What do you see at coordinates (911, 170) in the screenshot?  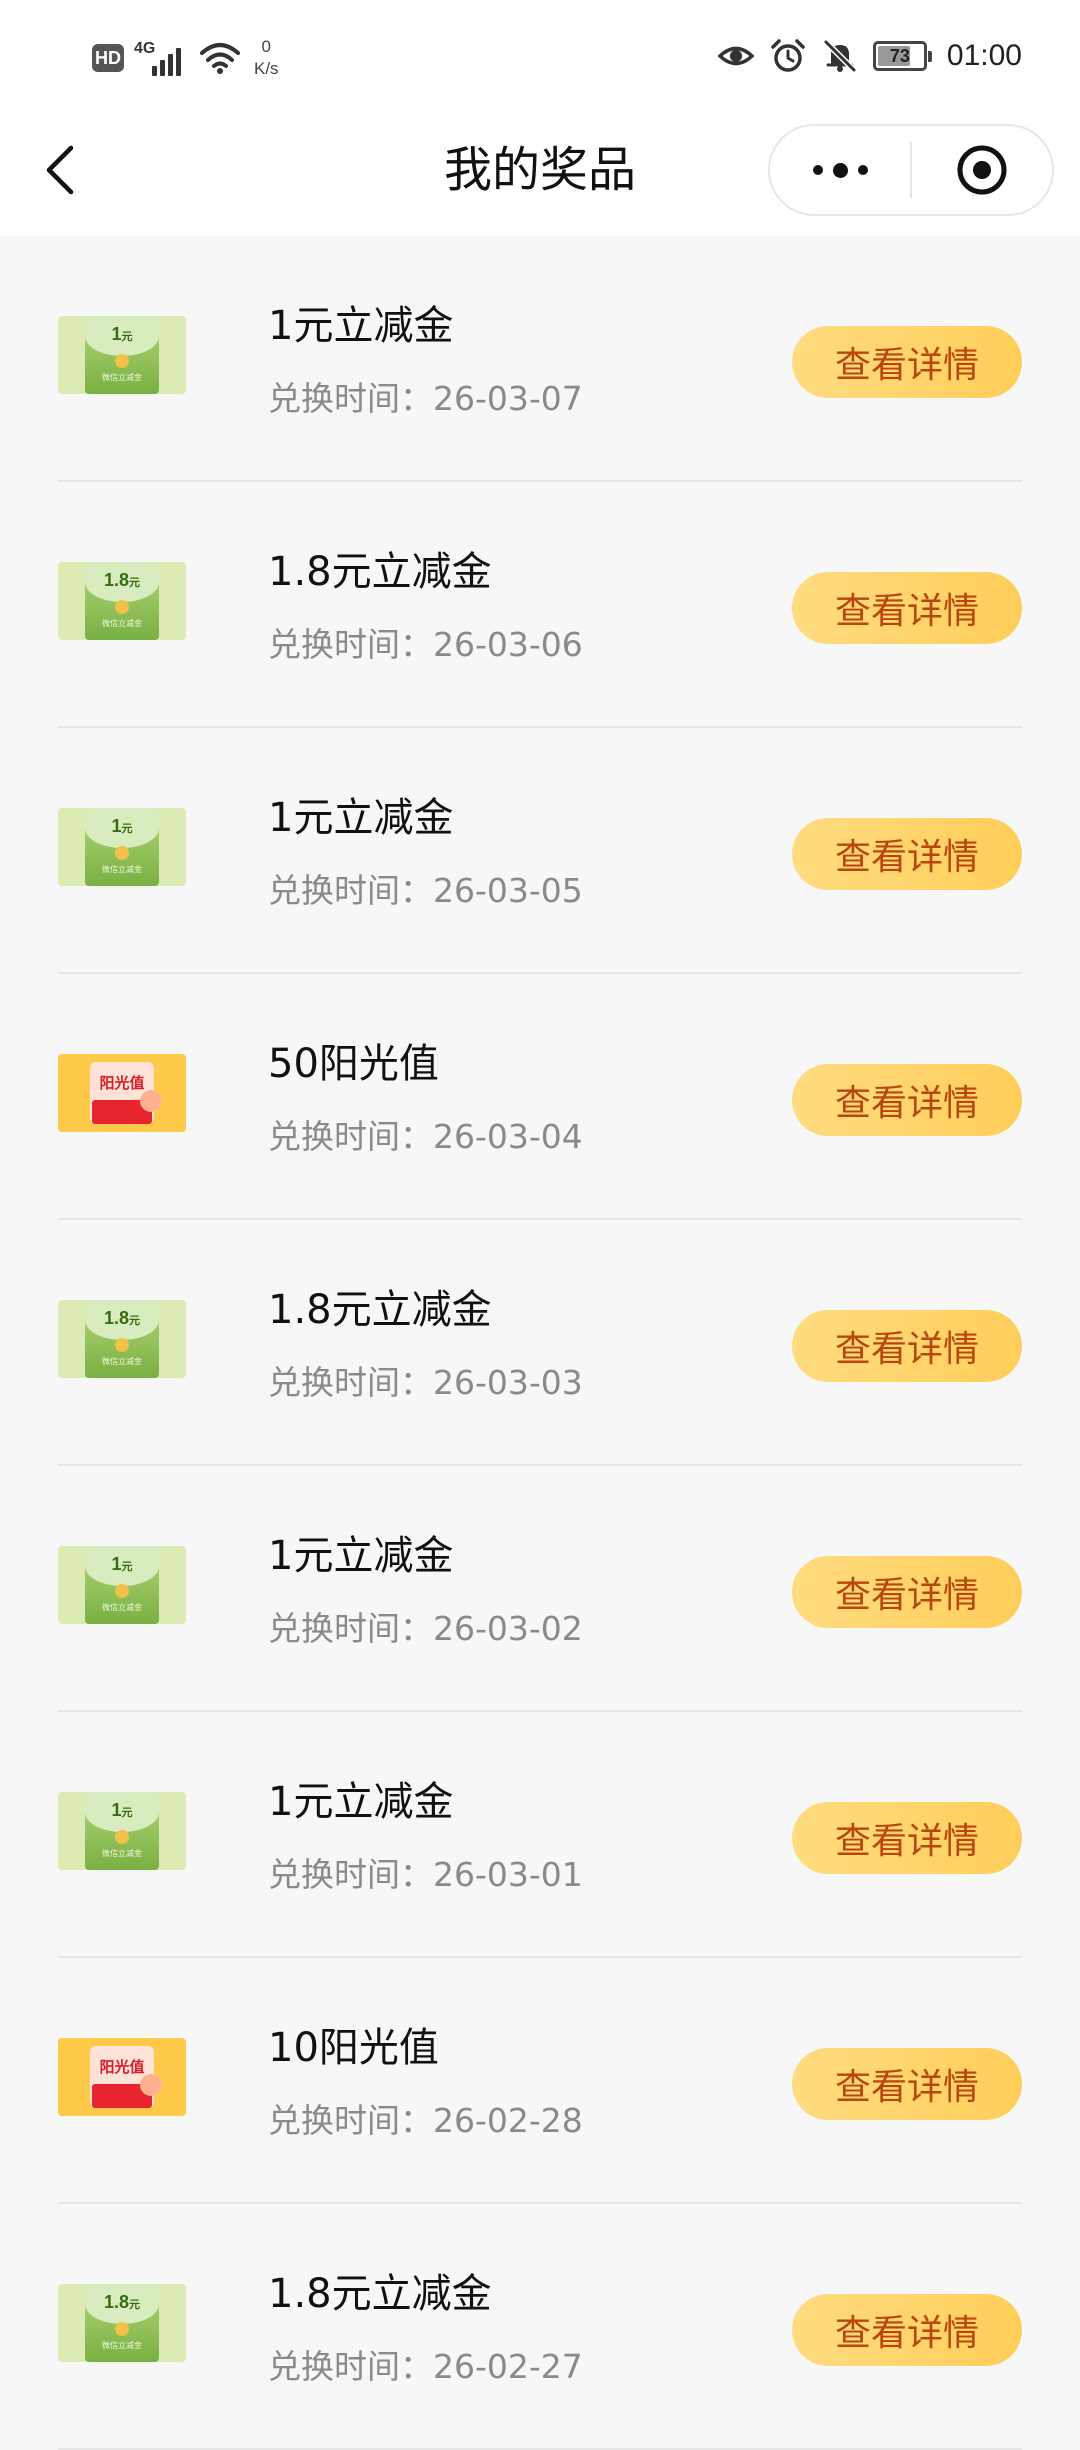 I see `mini-program-capsule` at bounding box center [911, 170].